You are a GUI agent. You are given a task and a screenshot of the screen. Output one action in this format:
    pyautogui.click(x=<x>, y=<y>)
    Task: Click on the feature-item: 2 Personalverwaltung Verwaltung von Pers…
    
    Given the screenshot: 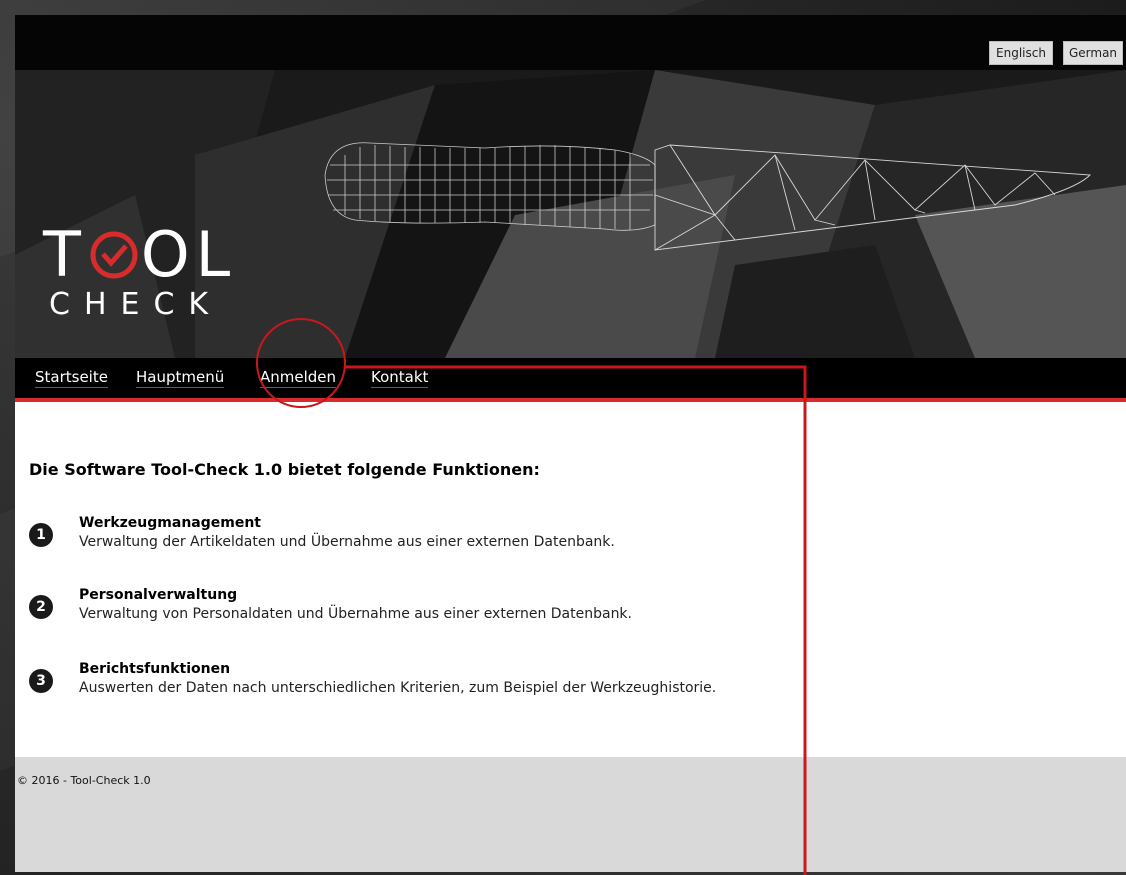 What is the action you would take?
    pyautogui.click(x=529, y=612)
    